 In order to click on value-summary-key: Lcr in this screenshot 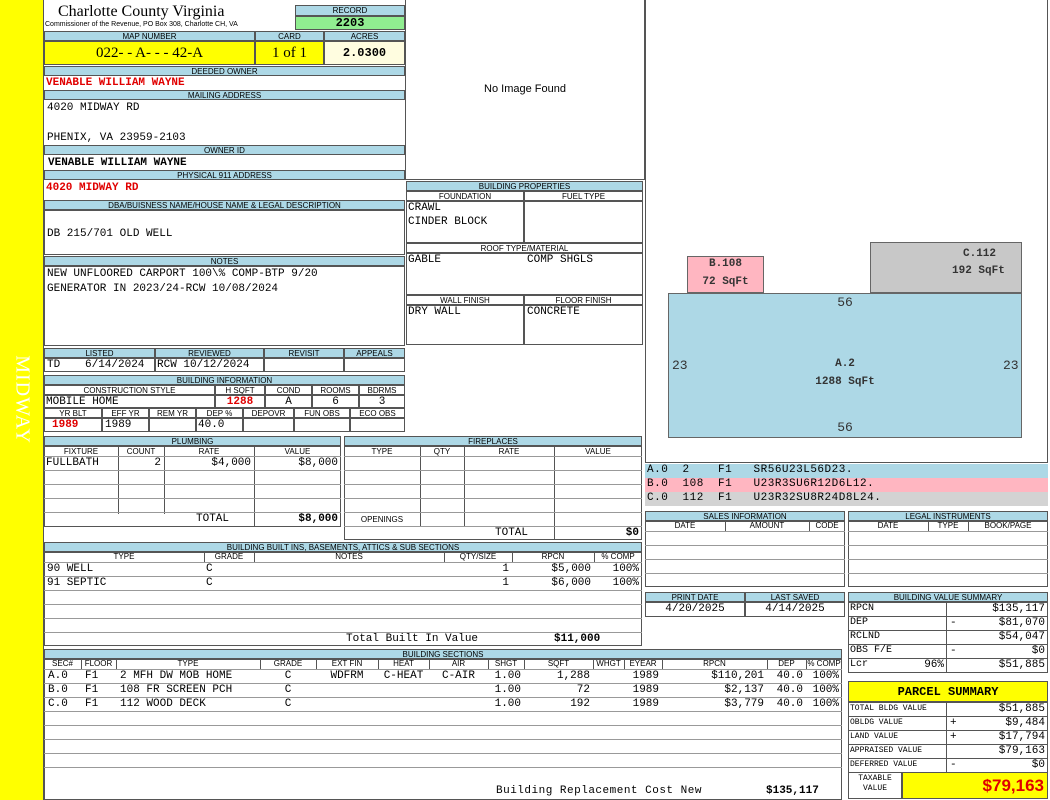, I will do `click(859, 664)`.